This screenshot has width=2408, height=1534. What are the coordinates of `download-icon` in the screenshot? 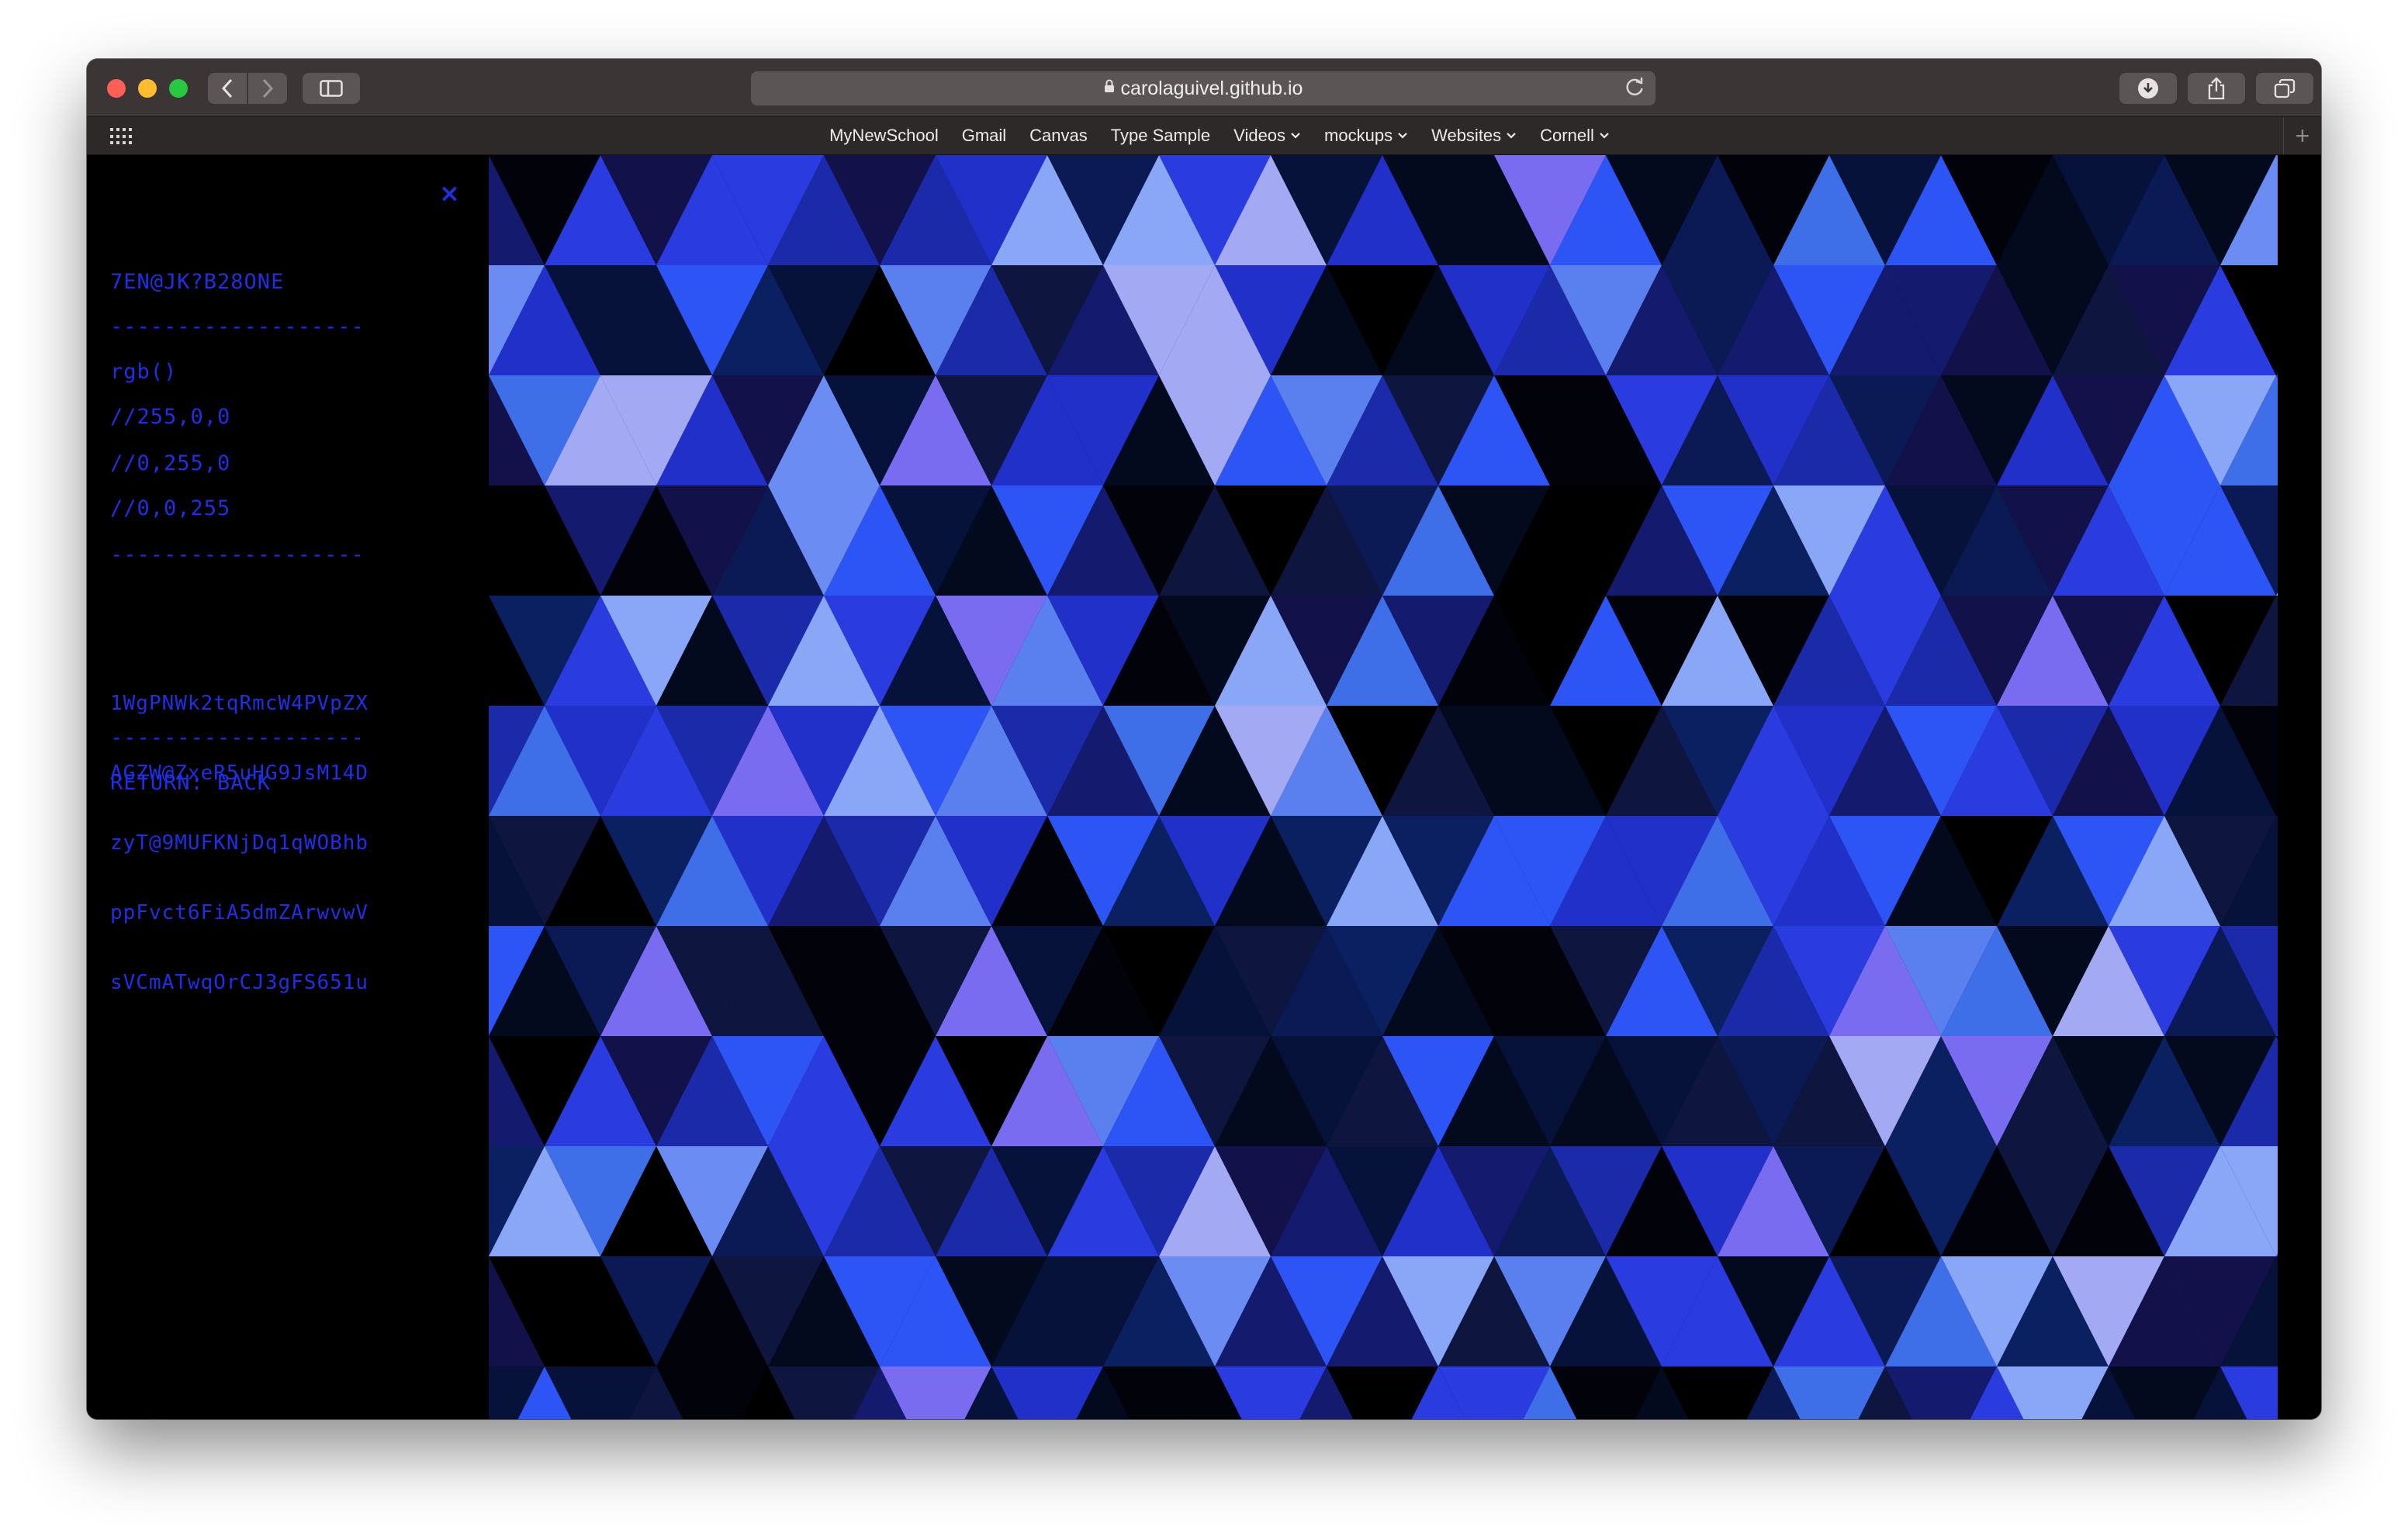 It's located at (2148, 88).